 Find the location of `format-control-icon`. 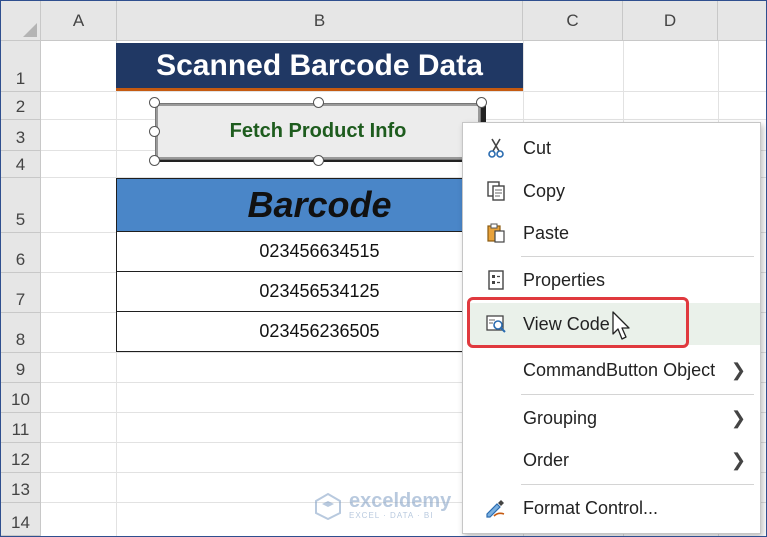

format-control-icon is located at coordinates (496, 508).